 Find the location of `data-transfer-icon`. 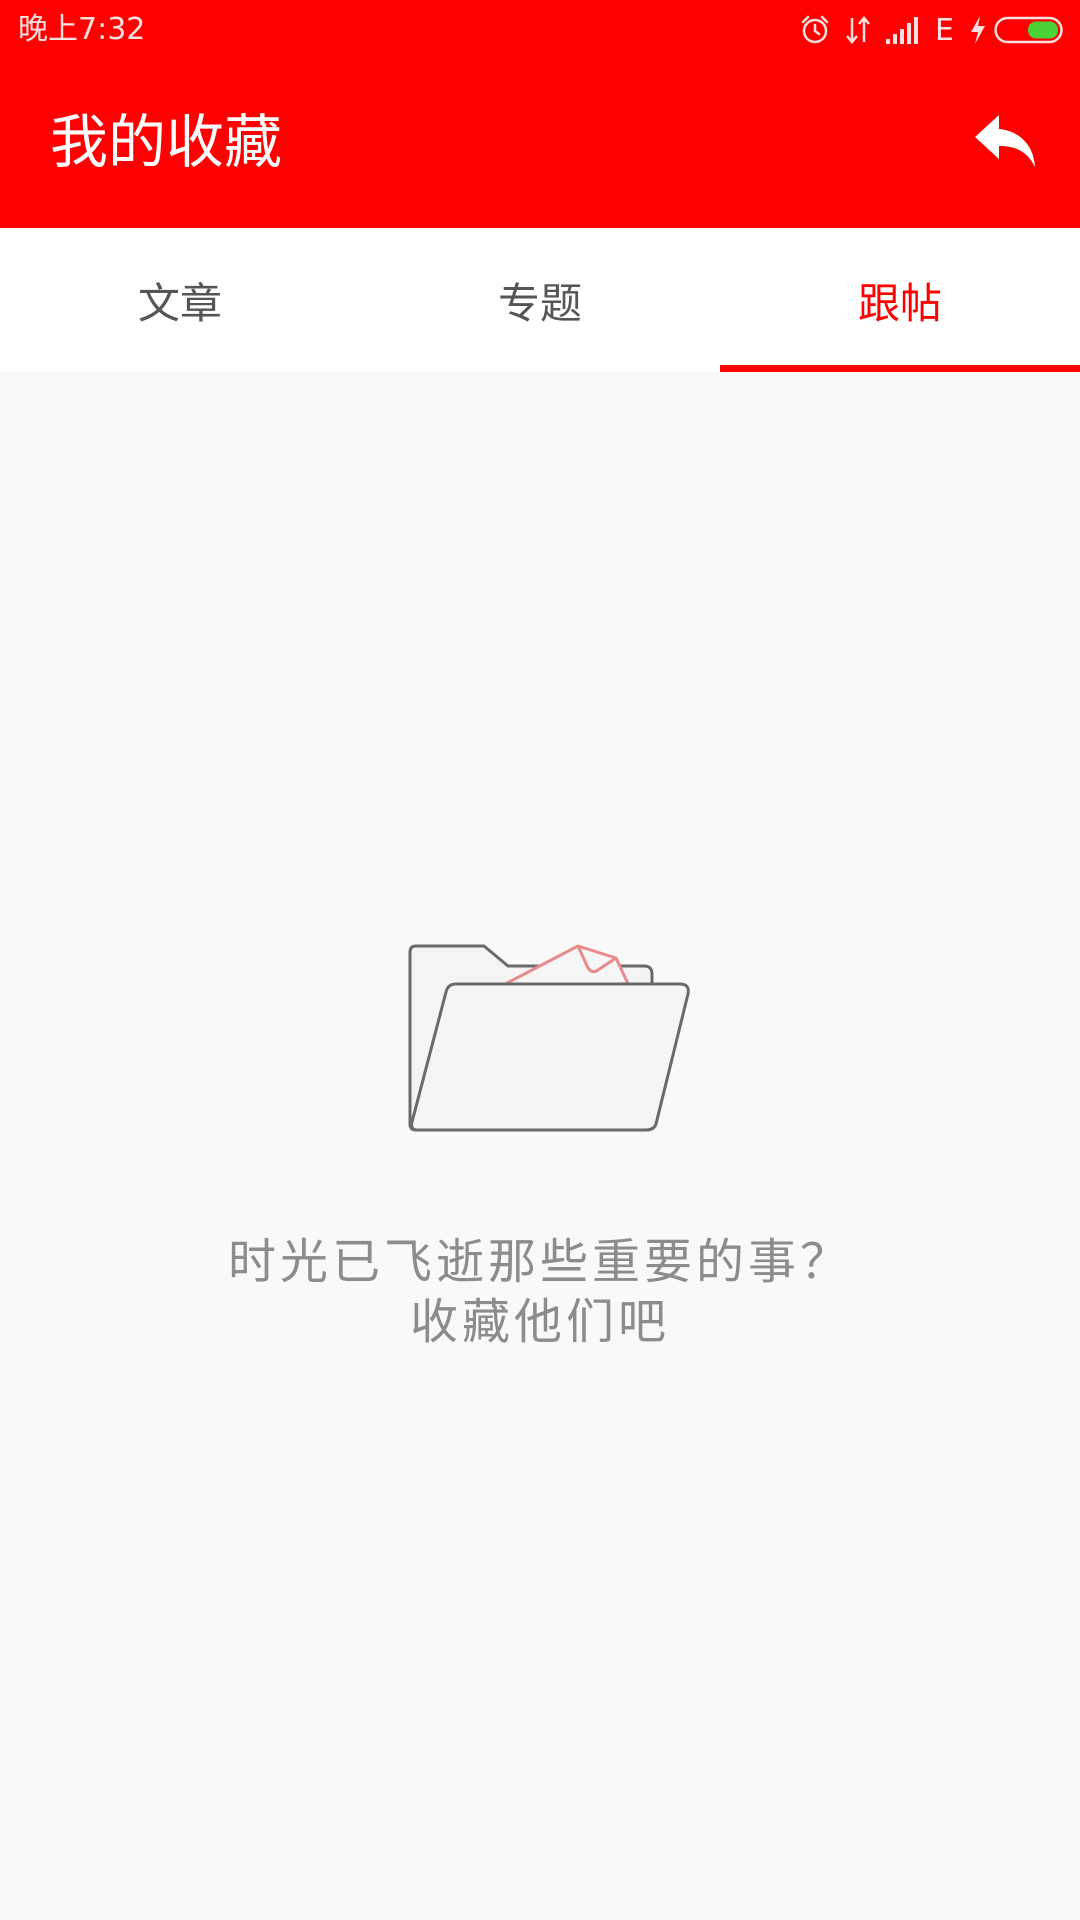

data-transfer-icon is located at coordinates (858, 30).